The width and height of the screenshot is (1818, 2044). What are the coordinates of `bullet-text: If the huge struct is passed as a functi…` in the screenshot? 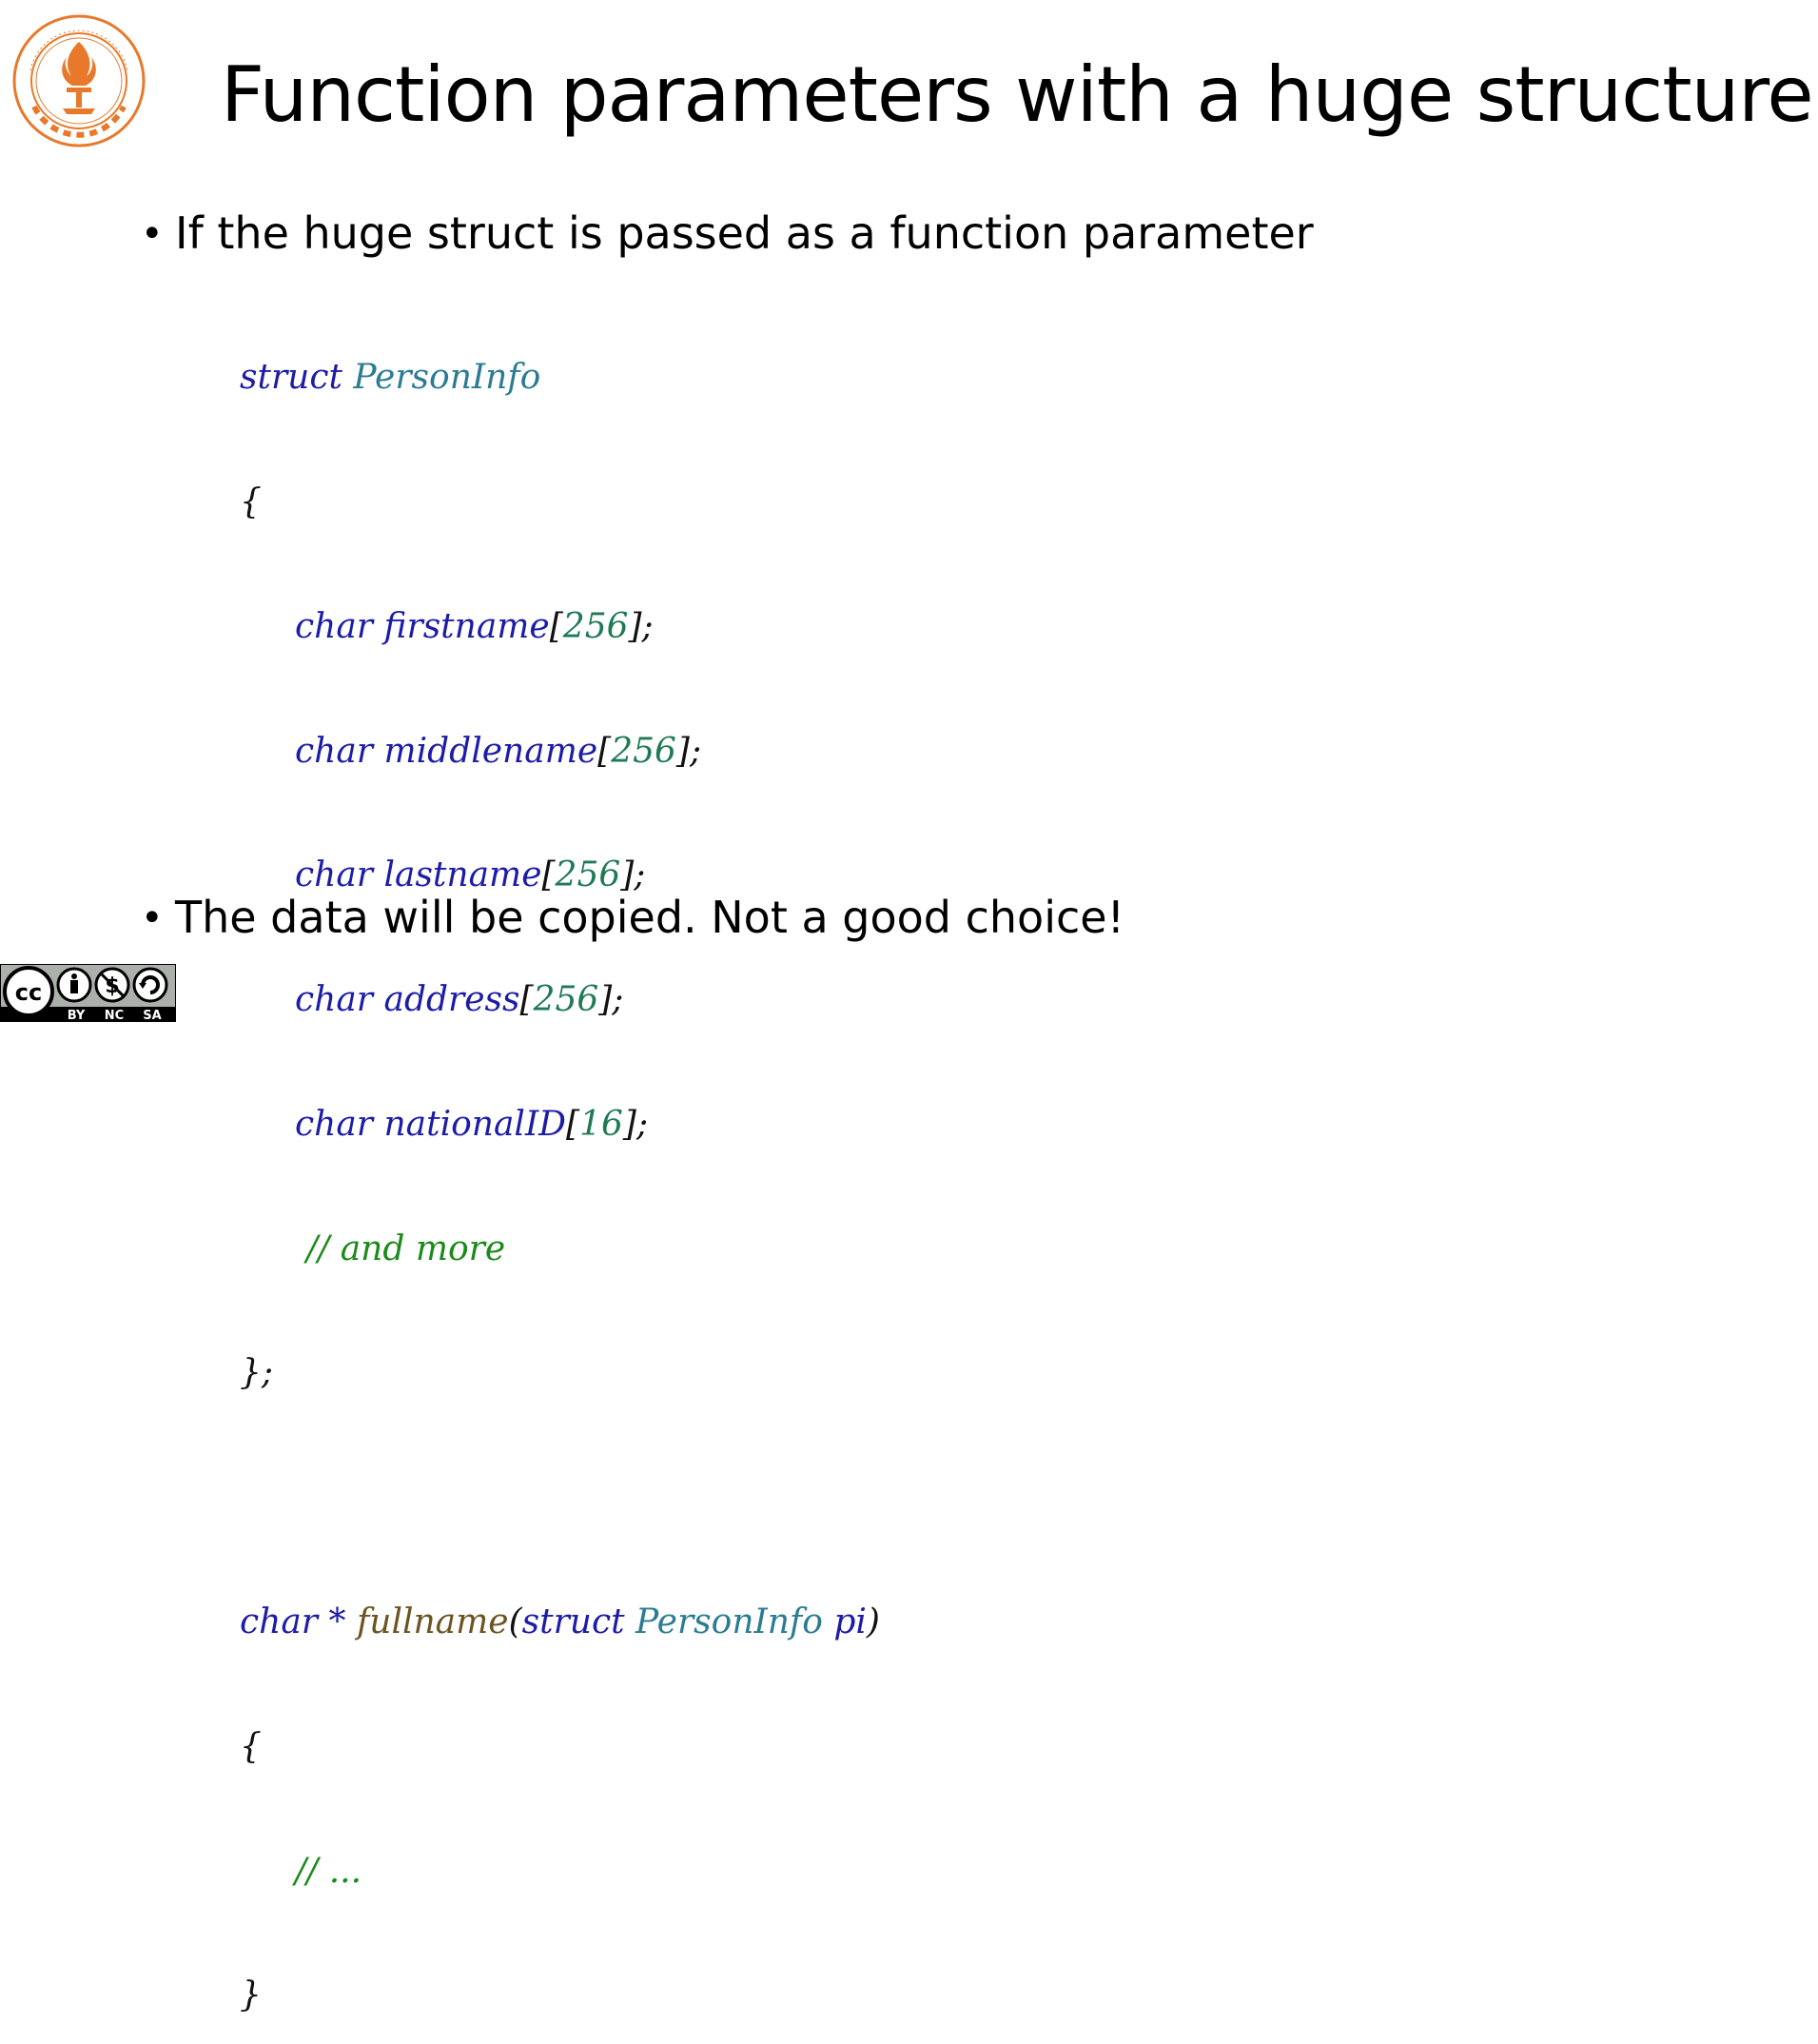 It's located at (744, 233).